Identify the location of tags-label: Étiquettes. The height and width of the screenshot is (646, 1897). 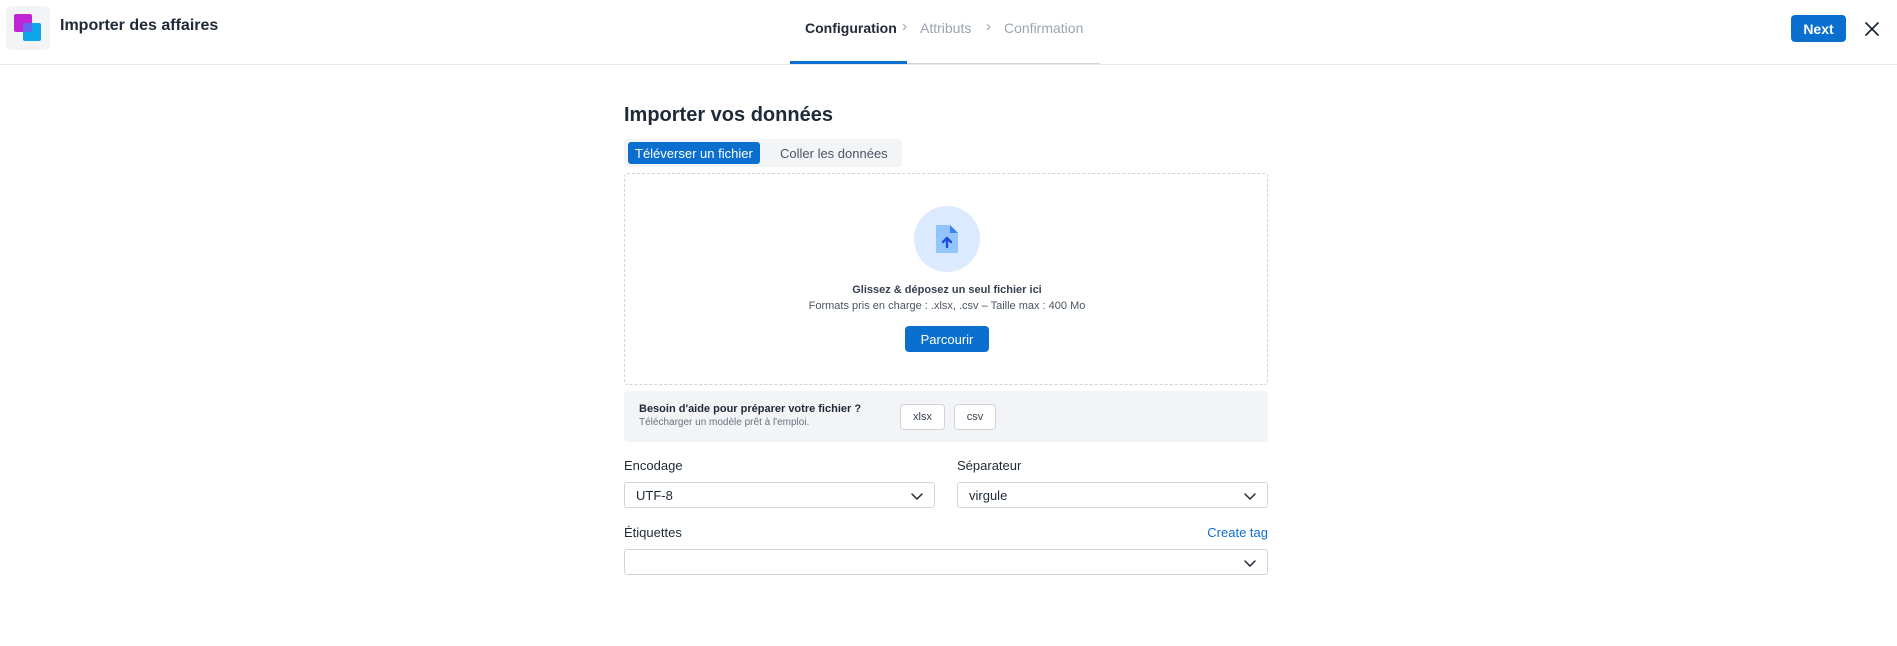
(653, 532).